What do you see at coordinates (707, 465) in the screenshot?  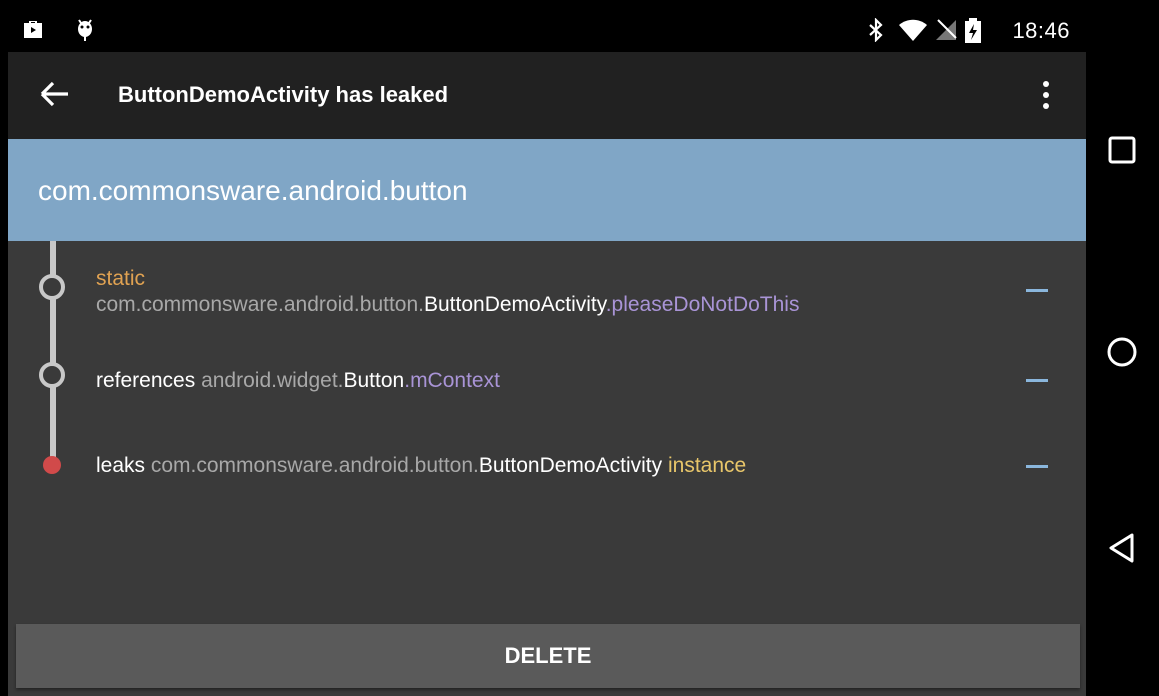 I see `trace-instance: instance` at bounding box center [707, 465].